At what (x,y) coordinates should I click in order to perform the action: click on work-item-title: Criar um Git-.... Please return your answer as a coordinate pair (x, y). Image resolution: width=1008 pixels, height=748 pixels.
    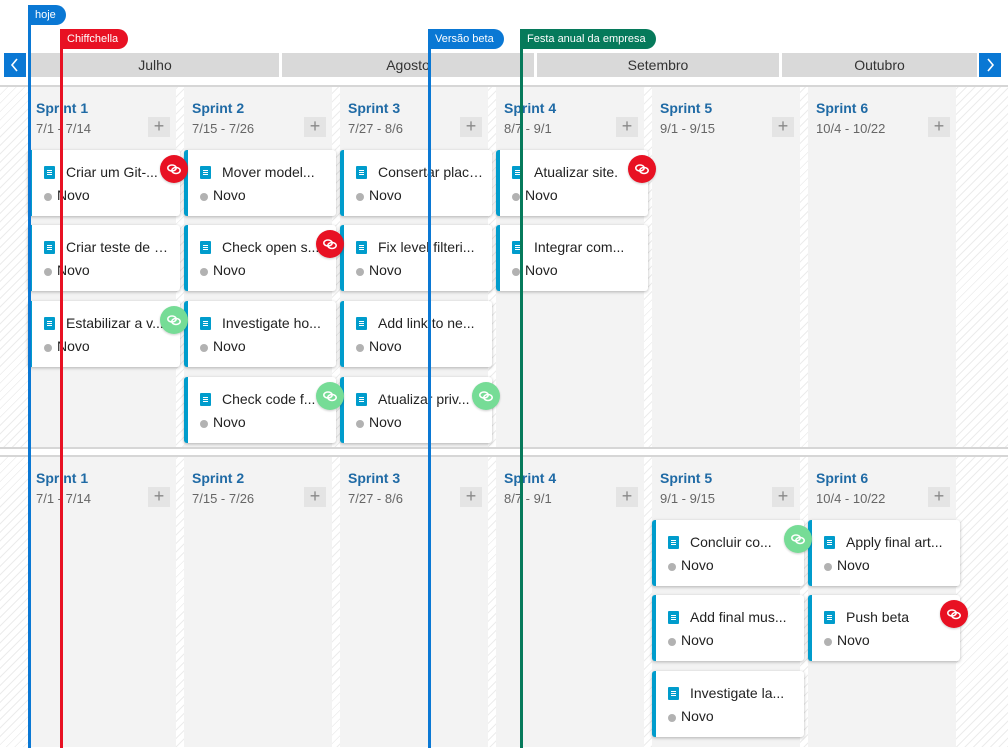
    Looking at the image, I should click on (119, 172).